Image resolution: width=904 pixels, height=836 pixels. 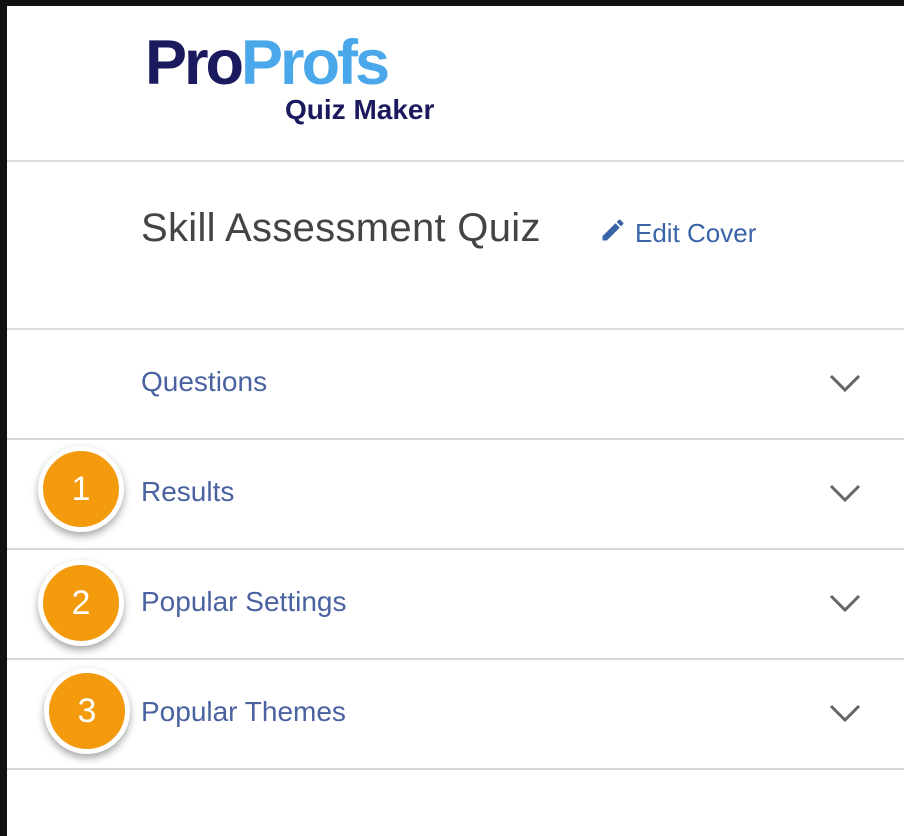 I want to click on section-popular-themes-label: Popular Themes, so click(x=243, y=711).